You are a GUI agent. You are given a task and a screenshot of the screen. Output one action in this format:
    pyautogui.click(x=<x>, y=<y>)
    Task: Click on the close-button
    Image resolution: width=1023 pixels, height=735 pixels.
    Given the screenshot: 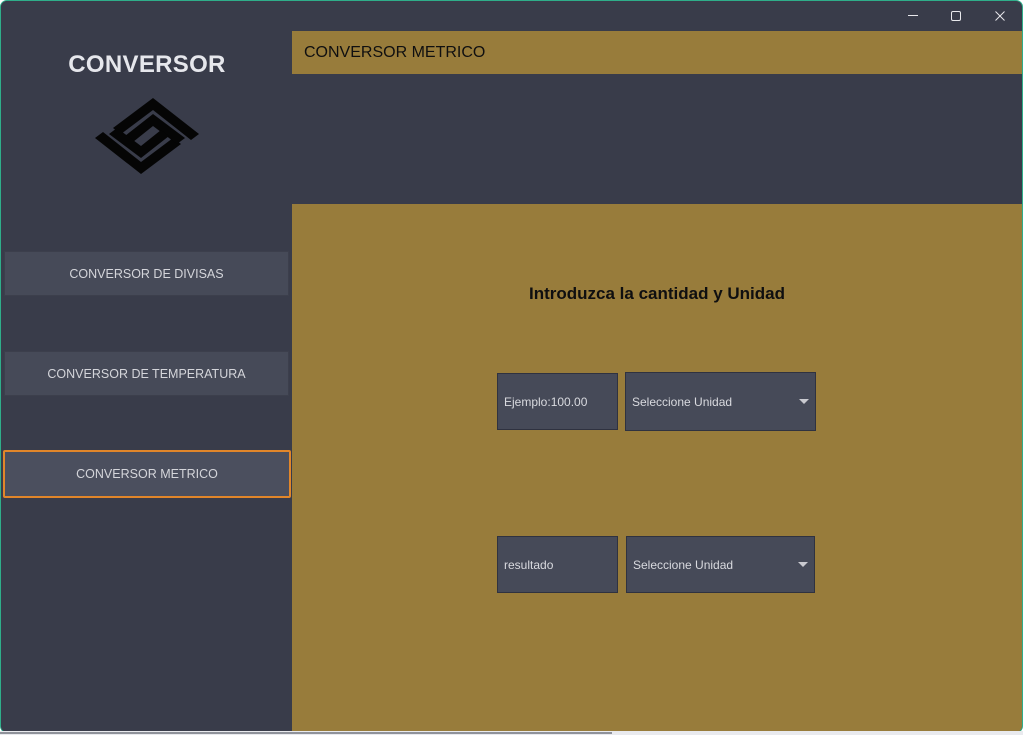 What is the action you would take?
    pyautogui.click(x=1000, y=16)
    